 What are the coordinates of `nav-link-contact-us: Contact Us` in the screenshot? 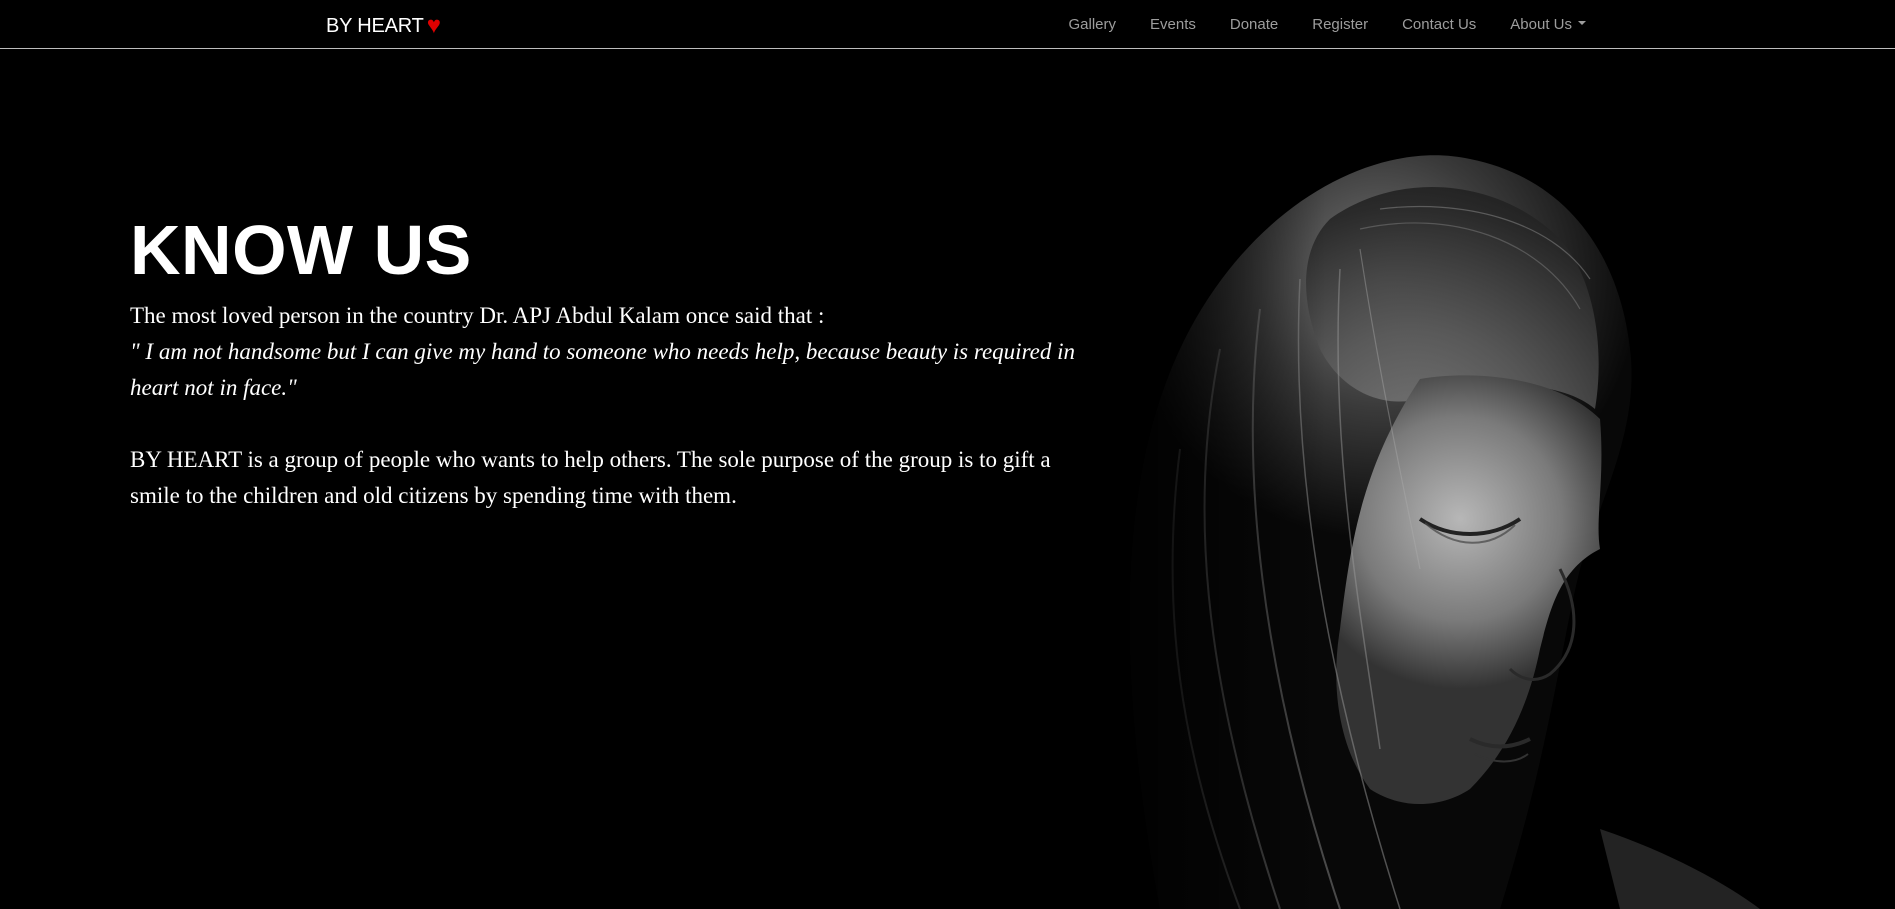 It's located at (1439, 24).